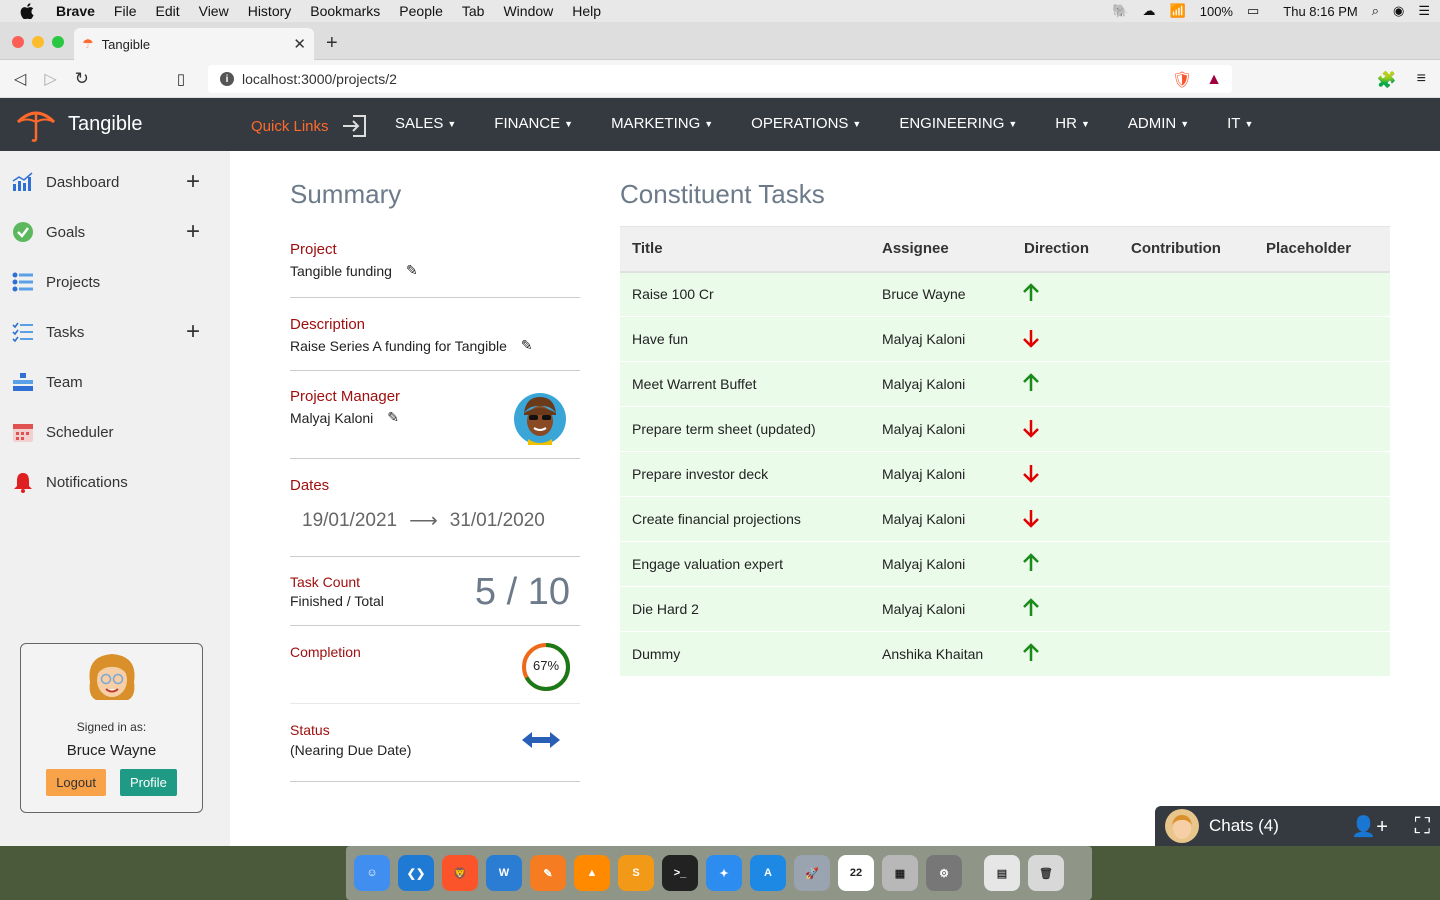  I want to click on finder-icon: ☺, so click(372, 873).